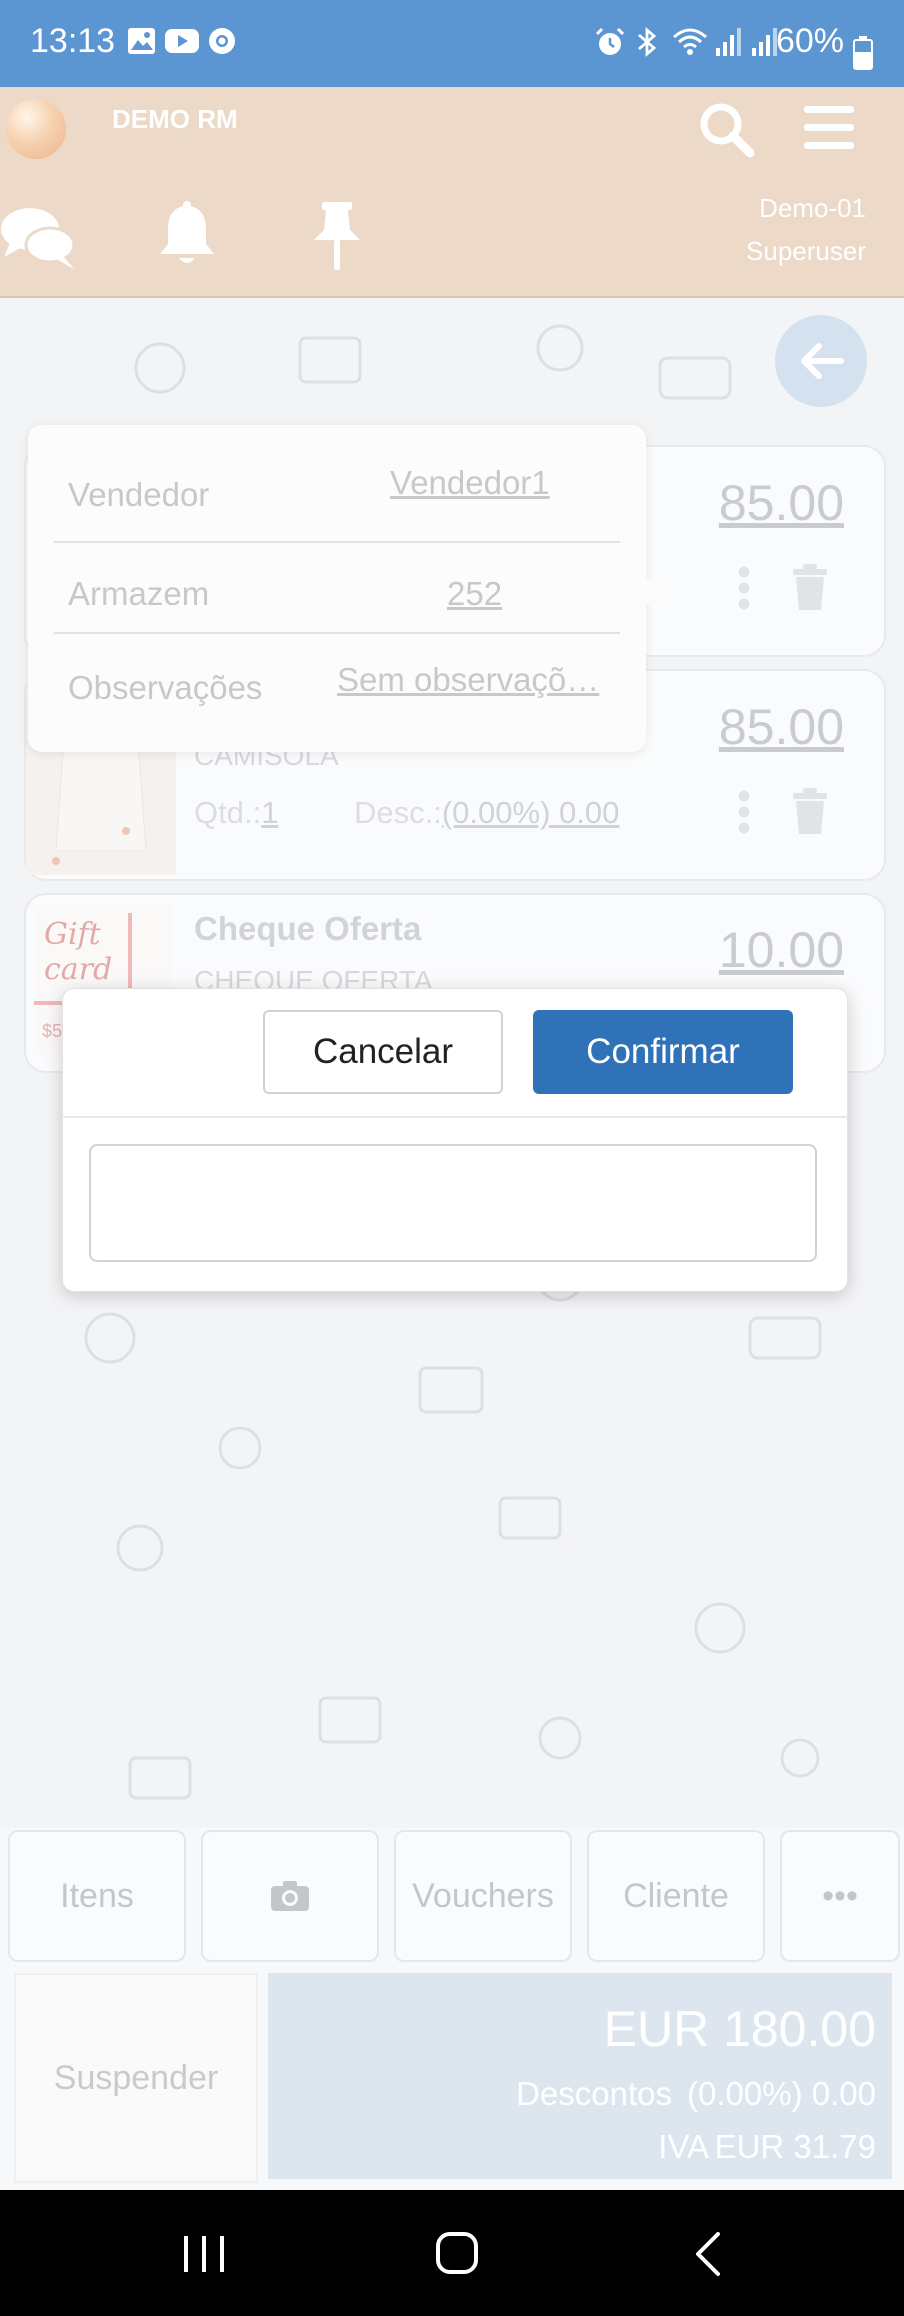 The height and width of the screenshot is (2316, 904). I want to click on arrow-left-icon, so click(822, 361).